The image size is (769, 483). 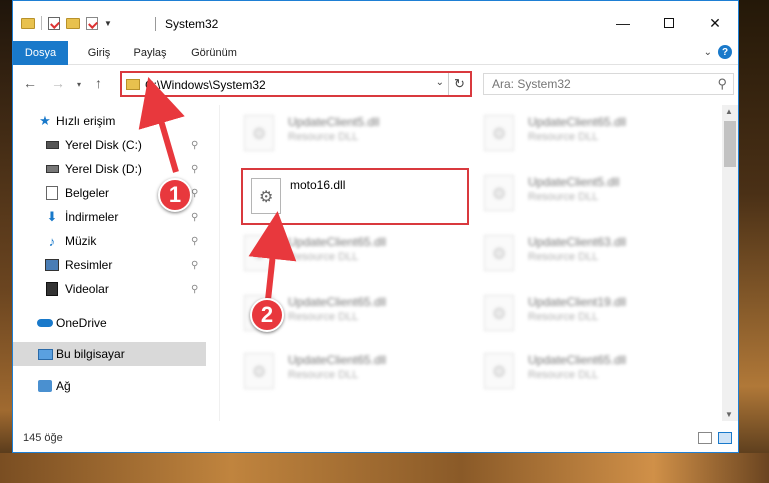 I want to click on toolbar-separator, so click(x=41, y=23).